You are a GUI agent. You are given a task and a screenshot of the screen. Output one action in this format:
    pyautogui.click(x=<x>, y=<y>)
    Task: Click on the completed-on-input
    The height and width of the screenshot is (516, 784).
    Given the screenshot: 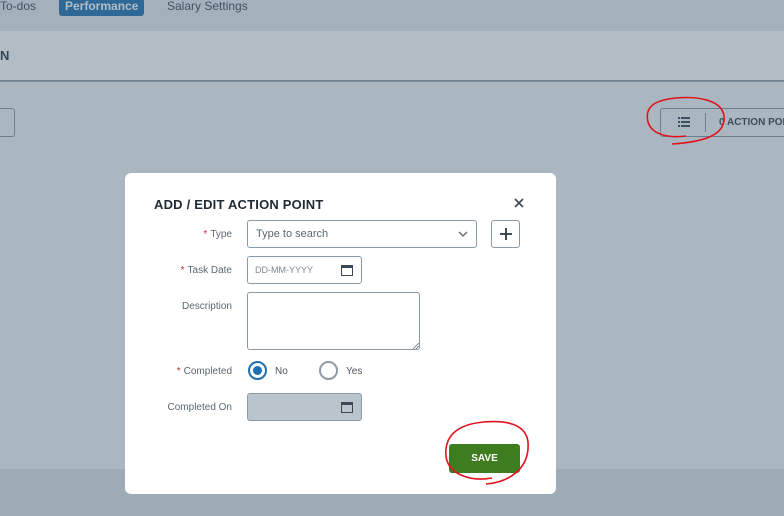 What is the action you would take?
    pyautogui.click(x=304, y=407)
    